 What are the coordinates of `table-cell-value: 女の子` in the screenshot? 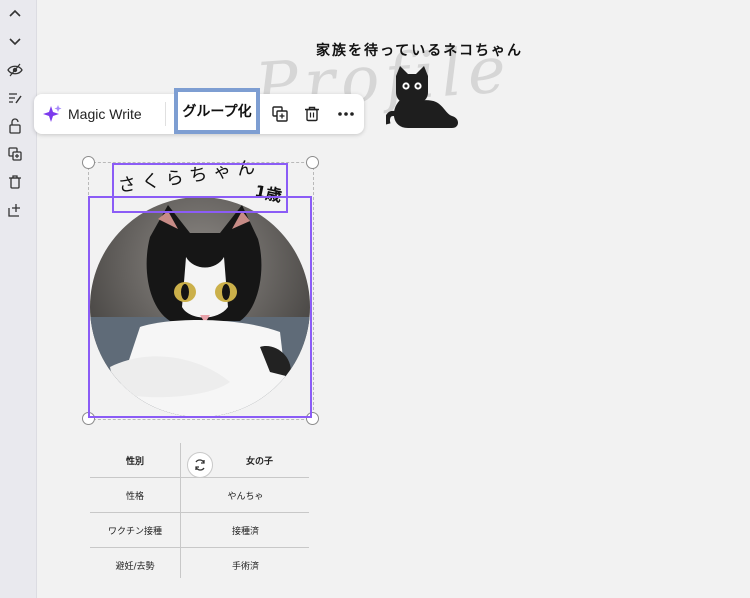 It's located at (259, 461).